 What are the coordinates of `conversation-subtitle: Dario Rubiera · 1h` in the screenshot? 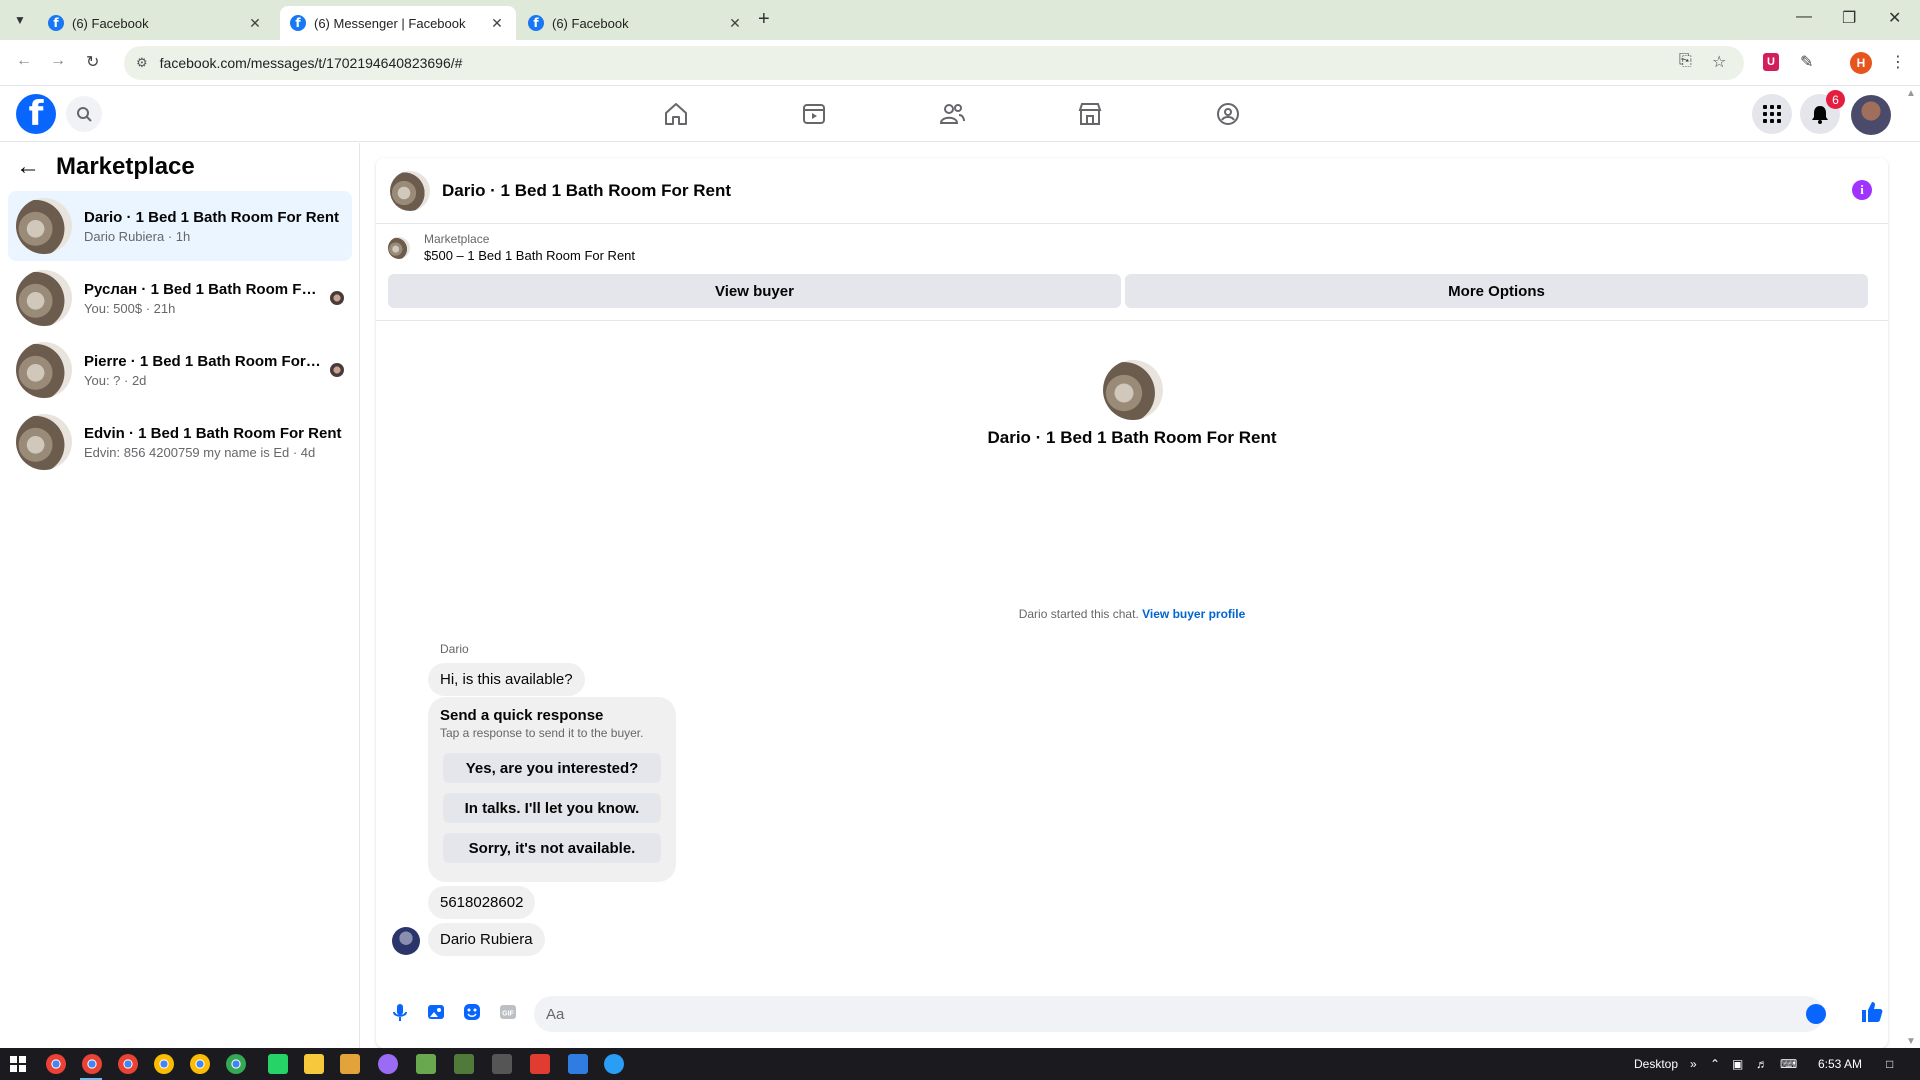 It's located at (137, 236).